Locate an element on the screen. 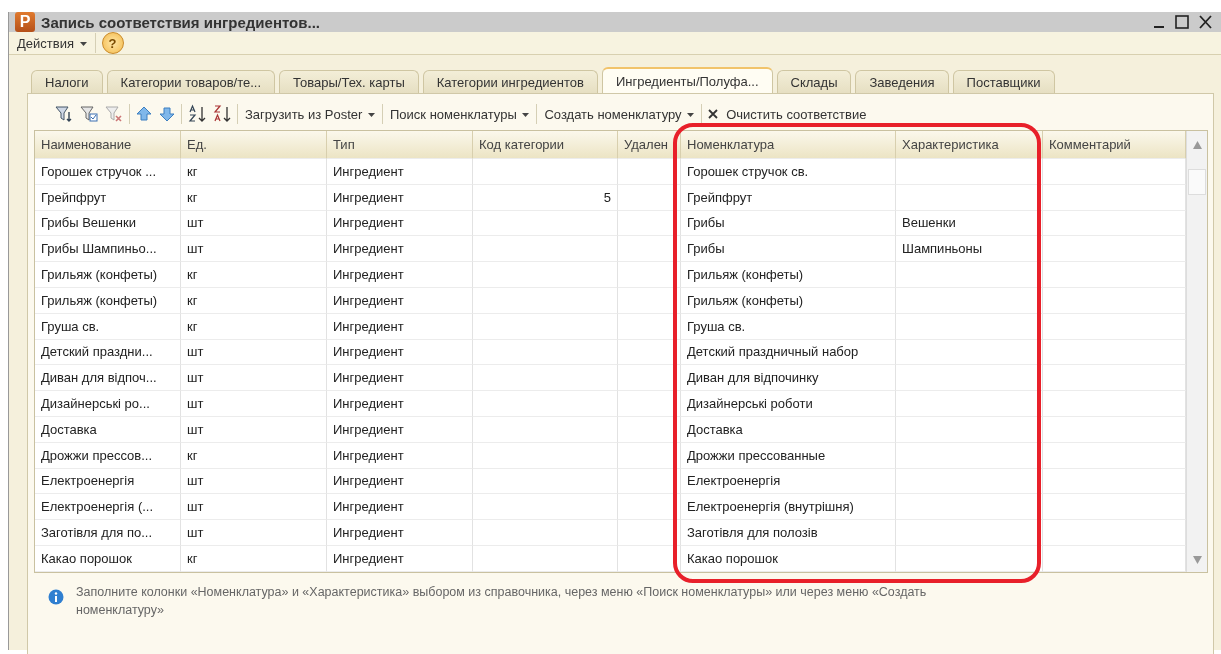 This screenshot has width=1221, height=654. column-header: Характеристика is located at coordinates (969, 145).